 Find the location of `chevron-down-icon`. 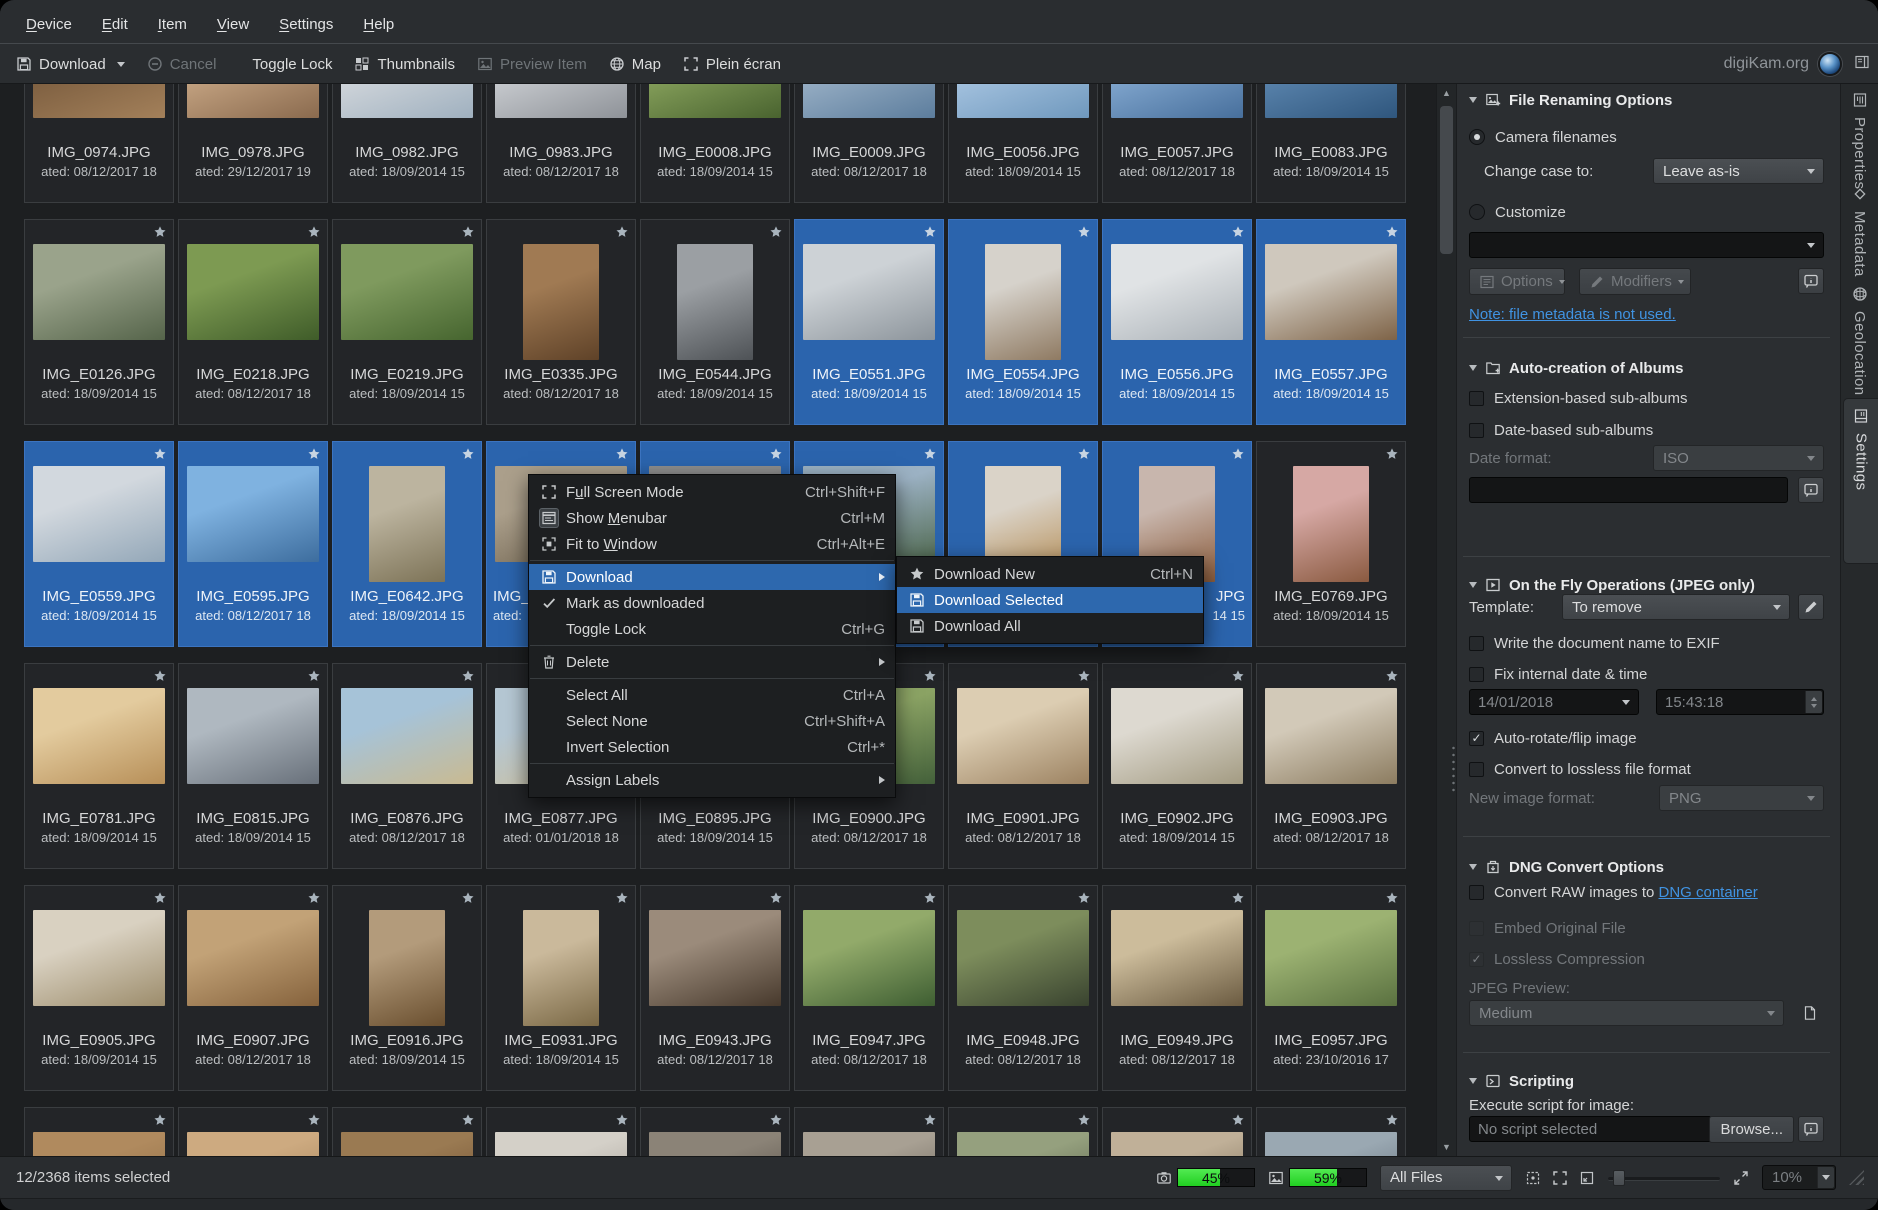

chevron-down-icon is located at coordinates (120, 64).